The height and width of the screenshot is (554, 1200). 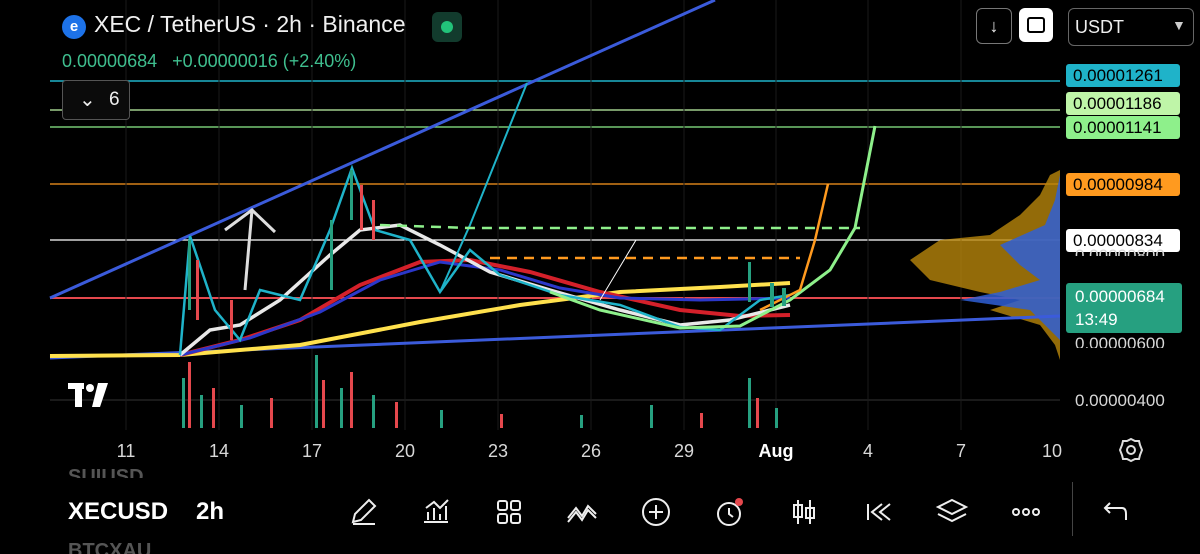 What do you see at coordinates (1131, 27) in the screenshot?
I see `currency-select: USDT ▼` at bounding box center [1131, 27].